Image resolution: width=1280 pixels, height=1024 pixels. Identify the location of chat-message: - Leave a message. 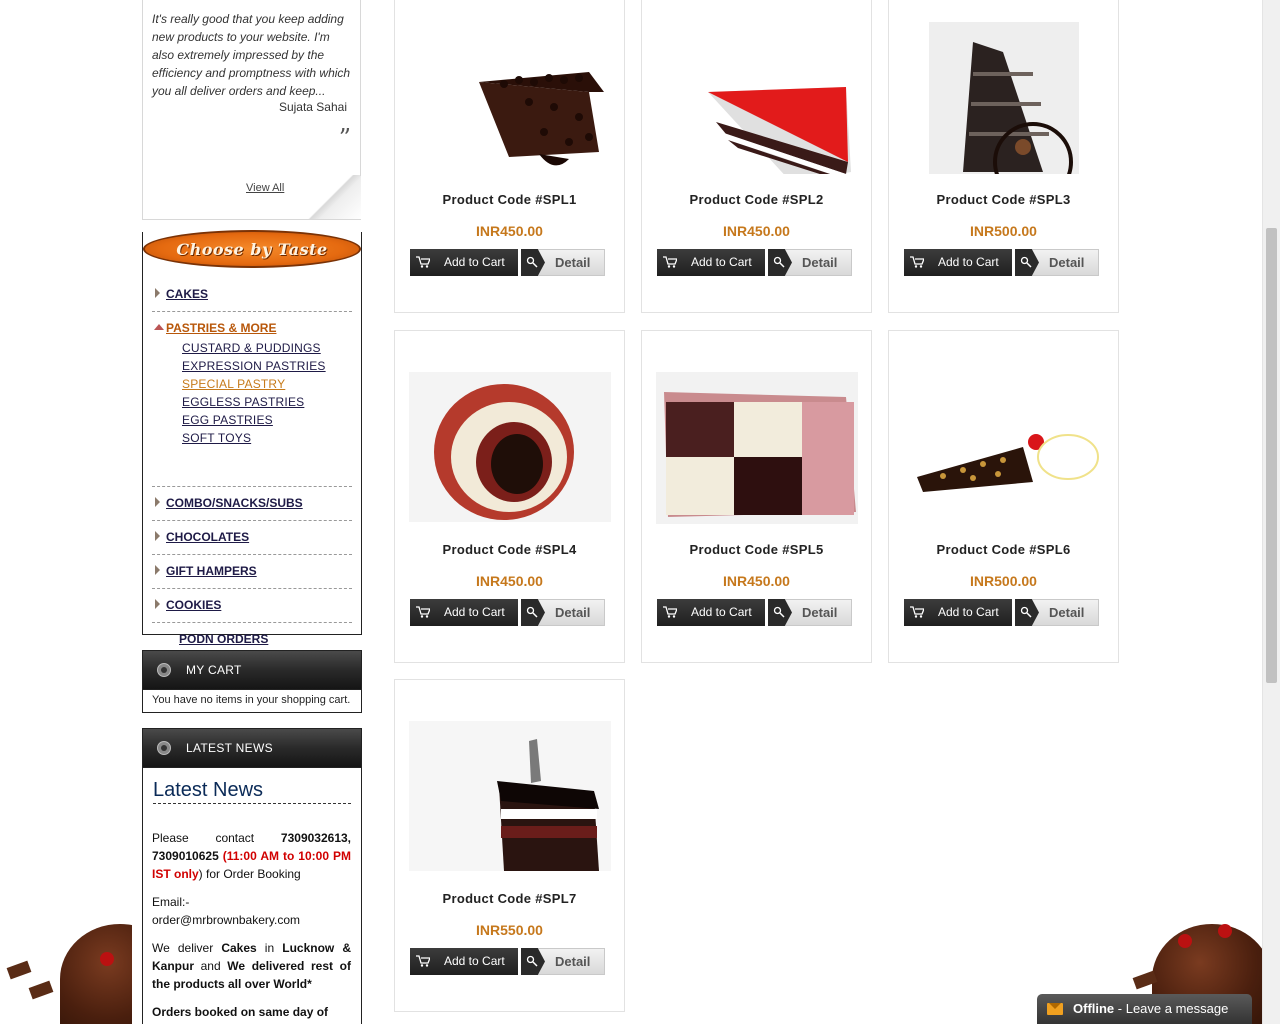
(1171, 1008).